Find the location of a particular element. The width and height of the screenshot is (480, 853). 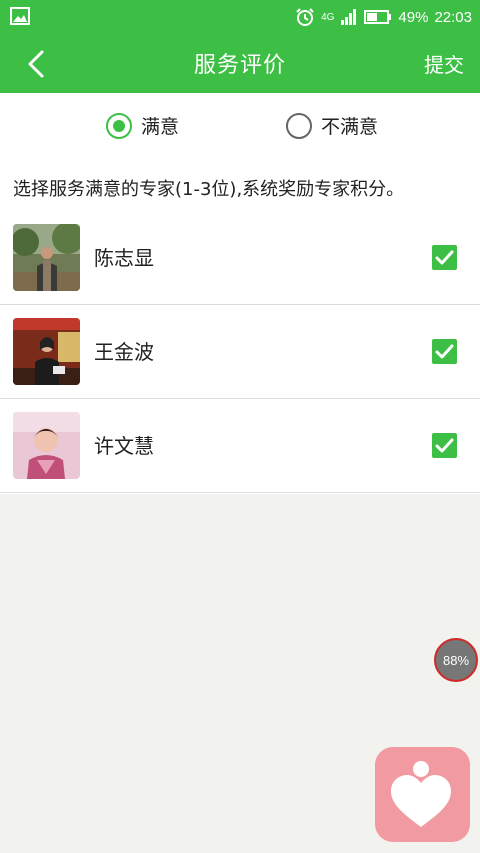

expert-name: 陈志显 is located at coordinates (124, 258).